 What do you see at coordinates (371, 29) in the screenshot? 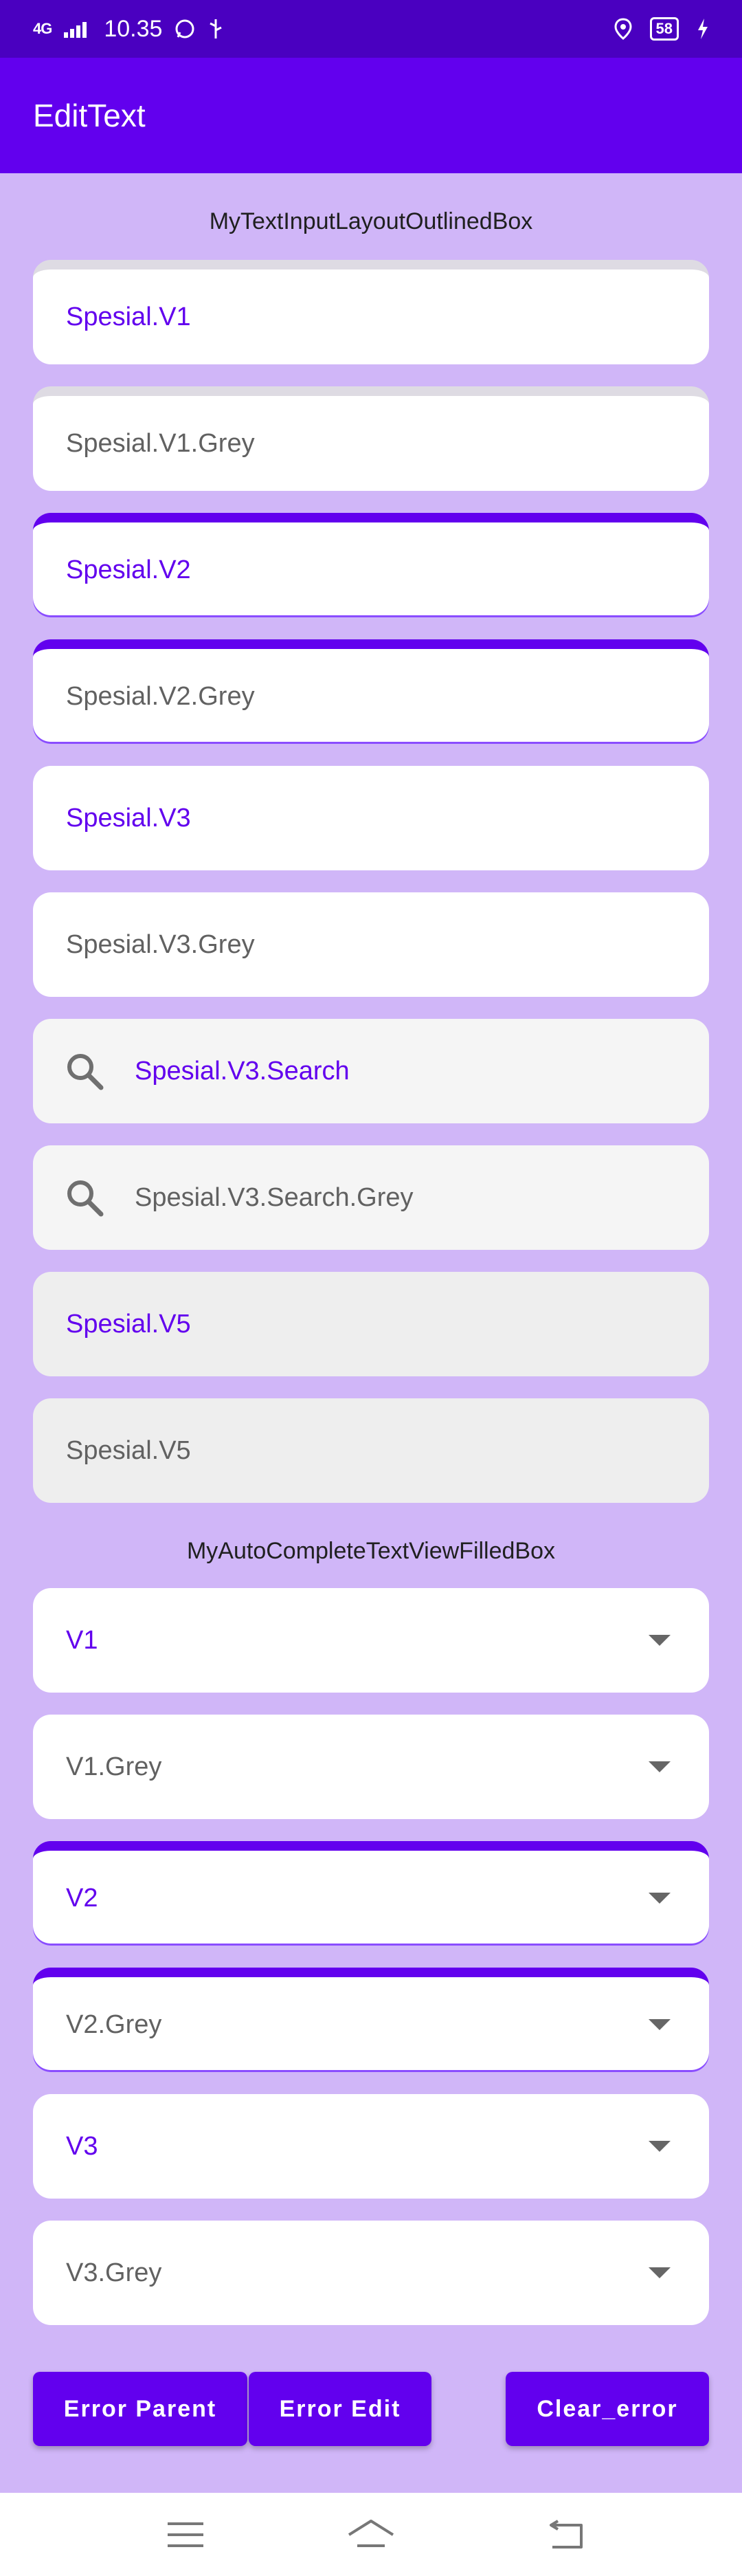
I see `status-bar: 4G 10.35 58` at bounding box center [371, 29].